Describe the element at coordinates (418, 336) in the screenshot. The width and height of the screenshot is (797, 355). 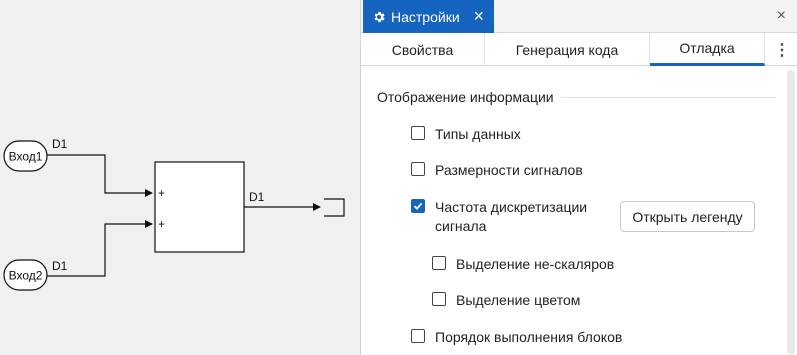
I see `checkbox-execution-order` at that location.